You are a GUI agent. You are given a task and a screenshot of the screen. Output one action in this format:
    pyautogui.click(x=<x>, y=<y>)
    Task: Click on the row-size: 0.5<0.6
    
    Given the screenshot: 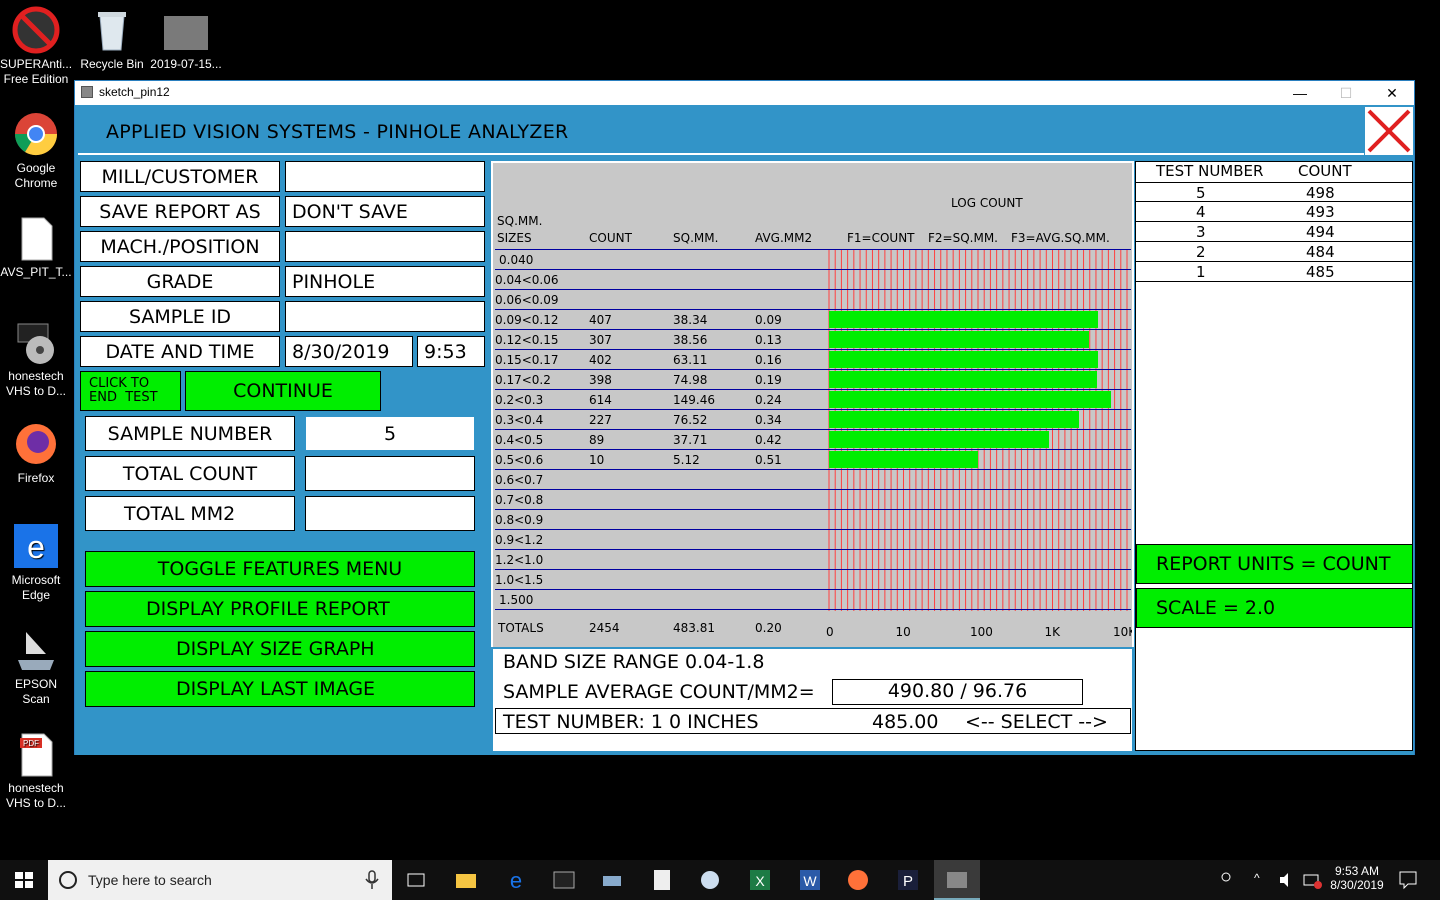 What is the action you would take?
    pyautogui.click(x=519, y=460)
    